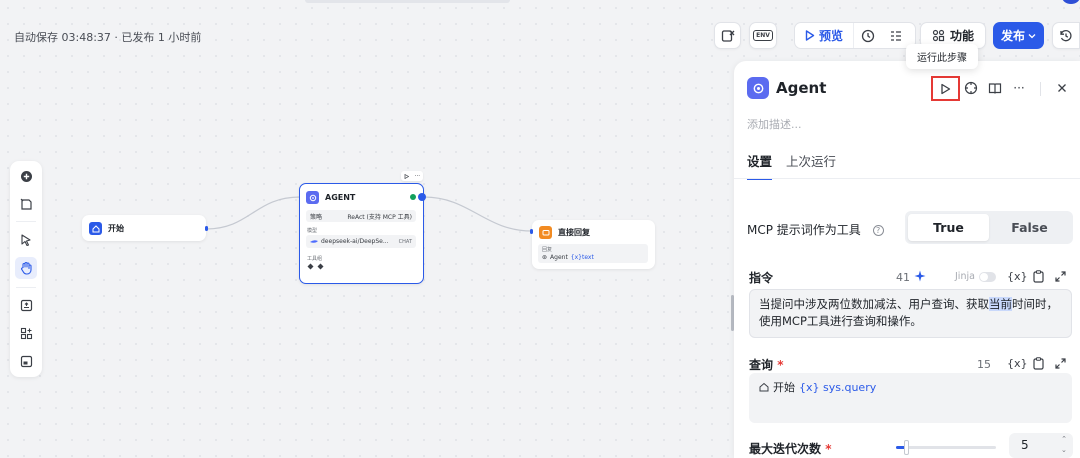 This screenshot has width=1080, height=458. I want to click on close-panel-button, so click(1062, 88).